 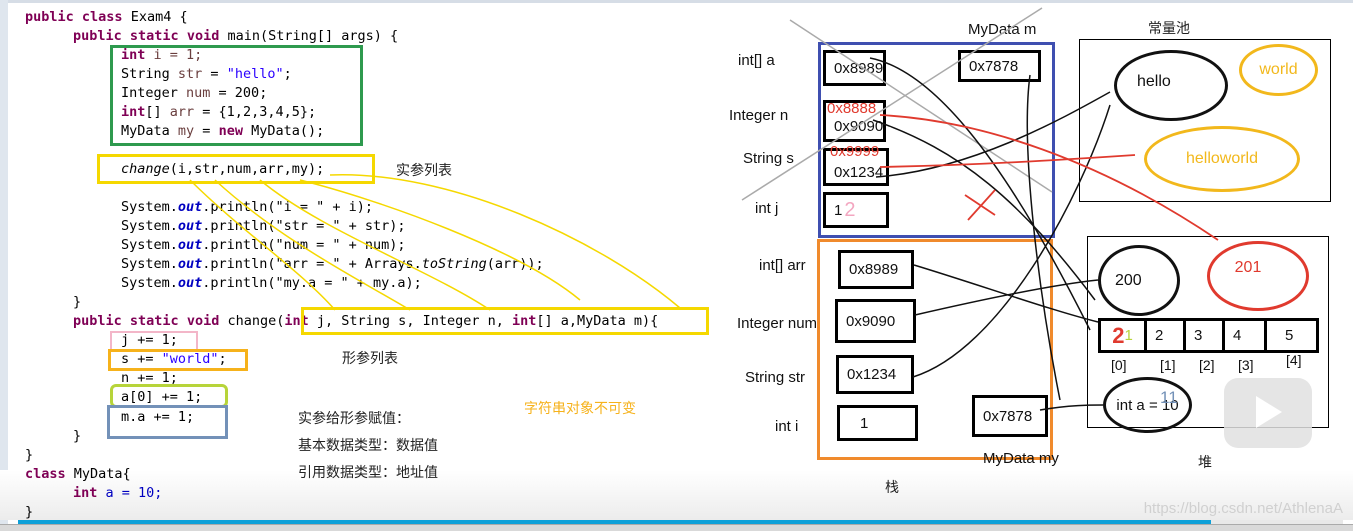 I want to click on index-3: [3], so click(x=1246, y=365).